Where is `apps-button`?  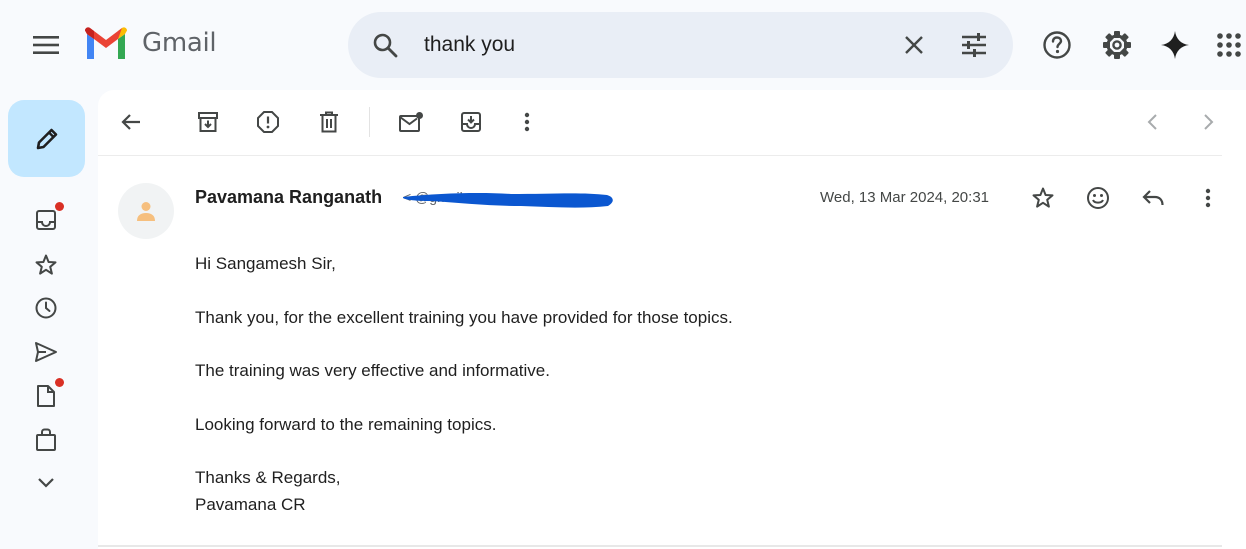 apps-button is located at coordinates (1226, 45).